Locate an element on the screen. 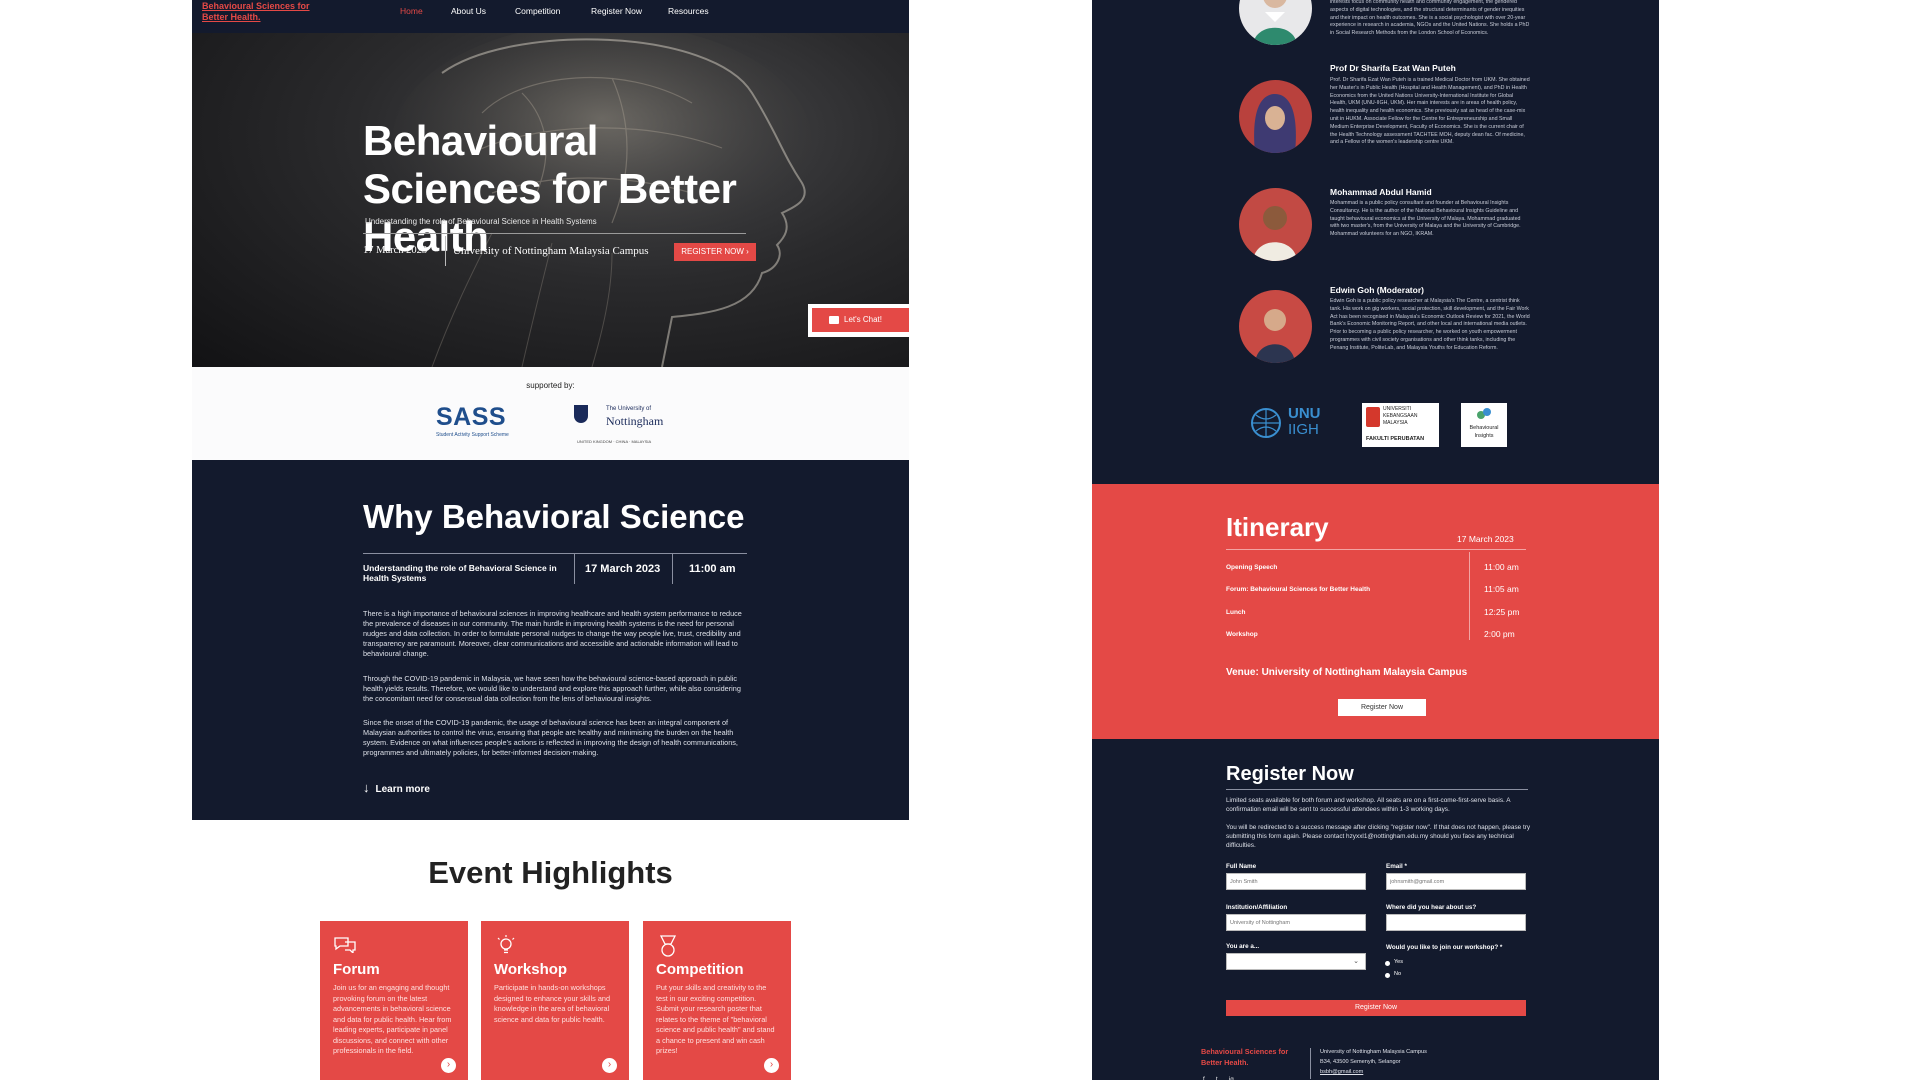  unu-line1: UNU is located at coordinates (1304, 413).